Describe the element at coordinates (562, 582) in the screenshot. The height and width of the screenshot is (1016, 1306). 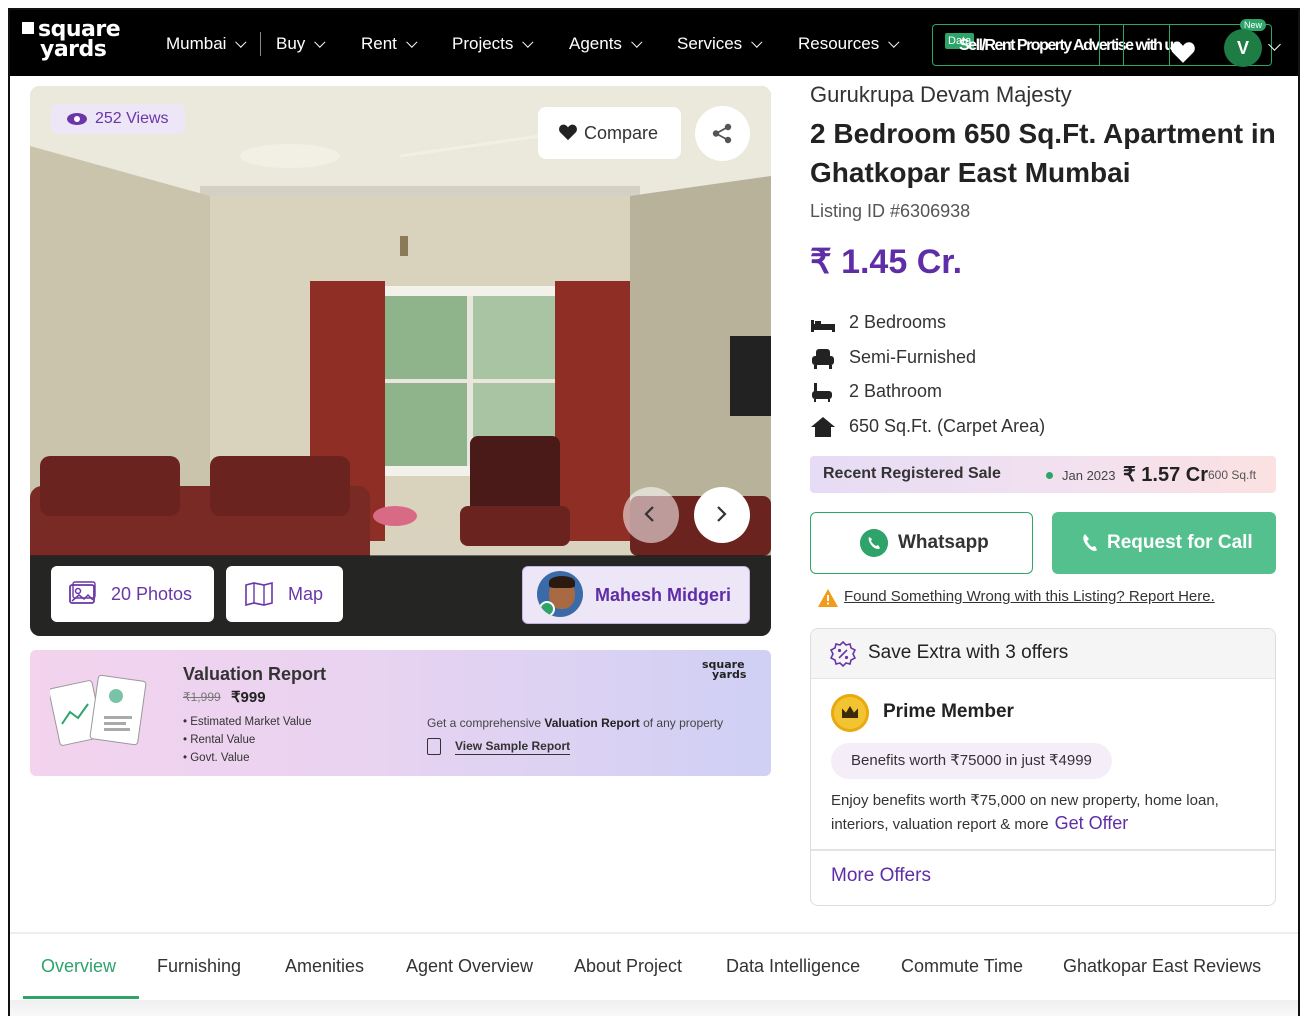
I see `agent-hair` at that location.